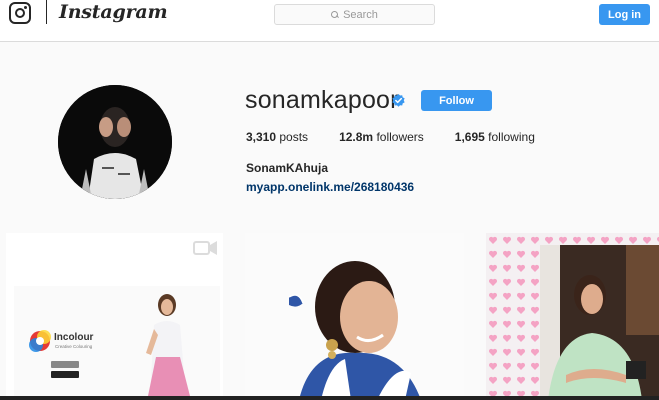 Image resolution: width=659 pixels, height=400 pixels. Describe the element at coordinates (46, 12) in the screenshot. I see `logo-divider` at that location.